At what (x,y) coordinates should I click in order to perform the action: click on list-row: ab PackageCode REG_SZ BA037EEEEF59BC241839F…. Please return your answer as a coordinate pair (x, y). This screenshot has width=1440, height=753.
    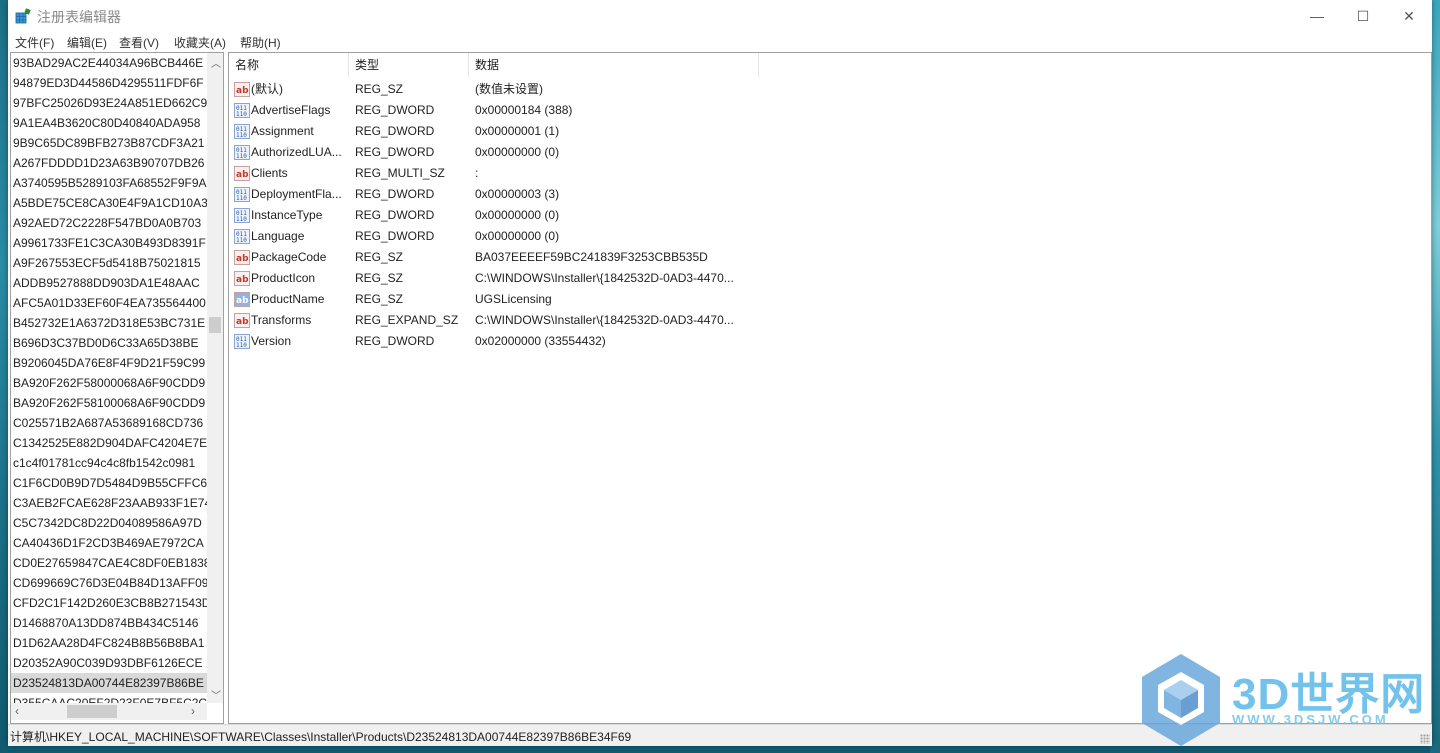
    Looking at the image, I should click on (499, 257).